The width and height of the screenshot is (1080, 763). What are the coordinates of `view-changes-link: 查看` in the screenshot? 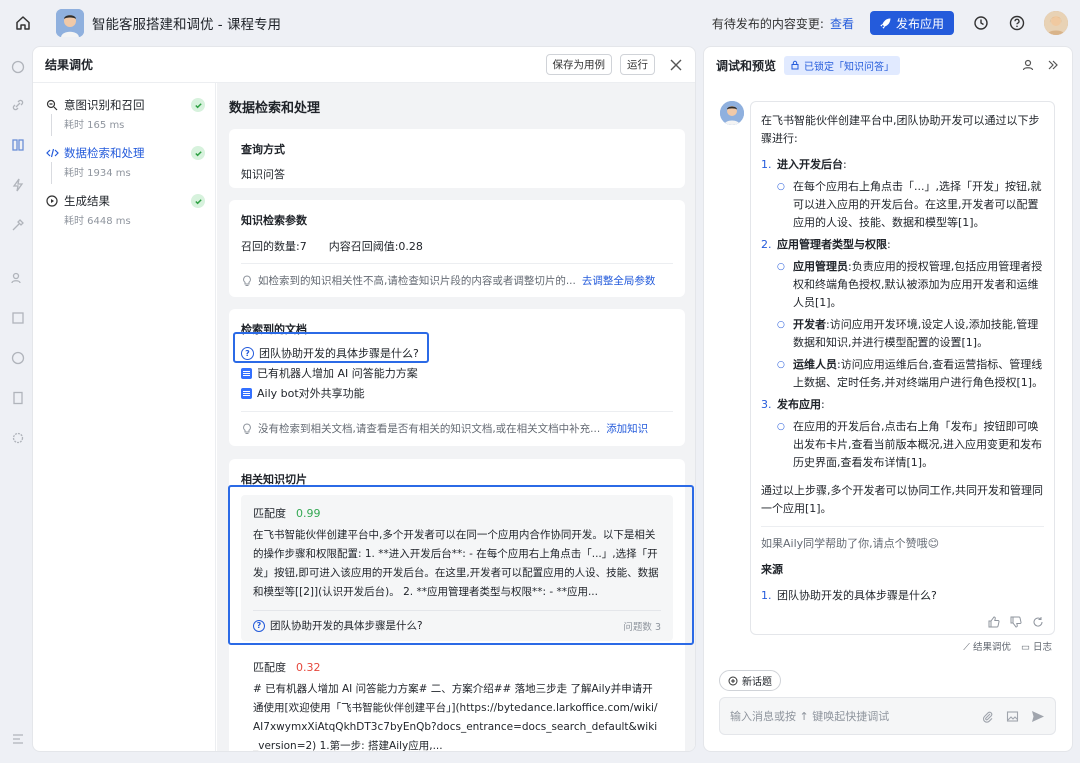 It's located at (842, 23).